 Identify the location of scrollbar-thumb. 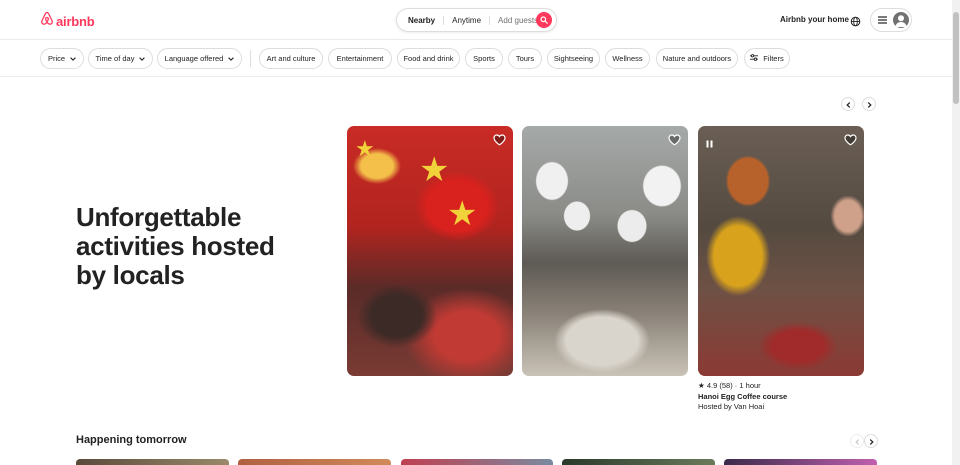
(956, 58).